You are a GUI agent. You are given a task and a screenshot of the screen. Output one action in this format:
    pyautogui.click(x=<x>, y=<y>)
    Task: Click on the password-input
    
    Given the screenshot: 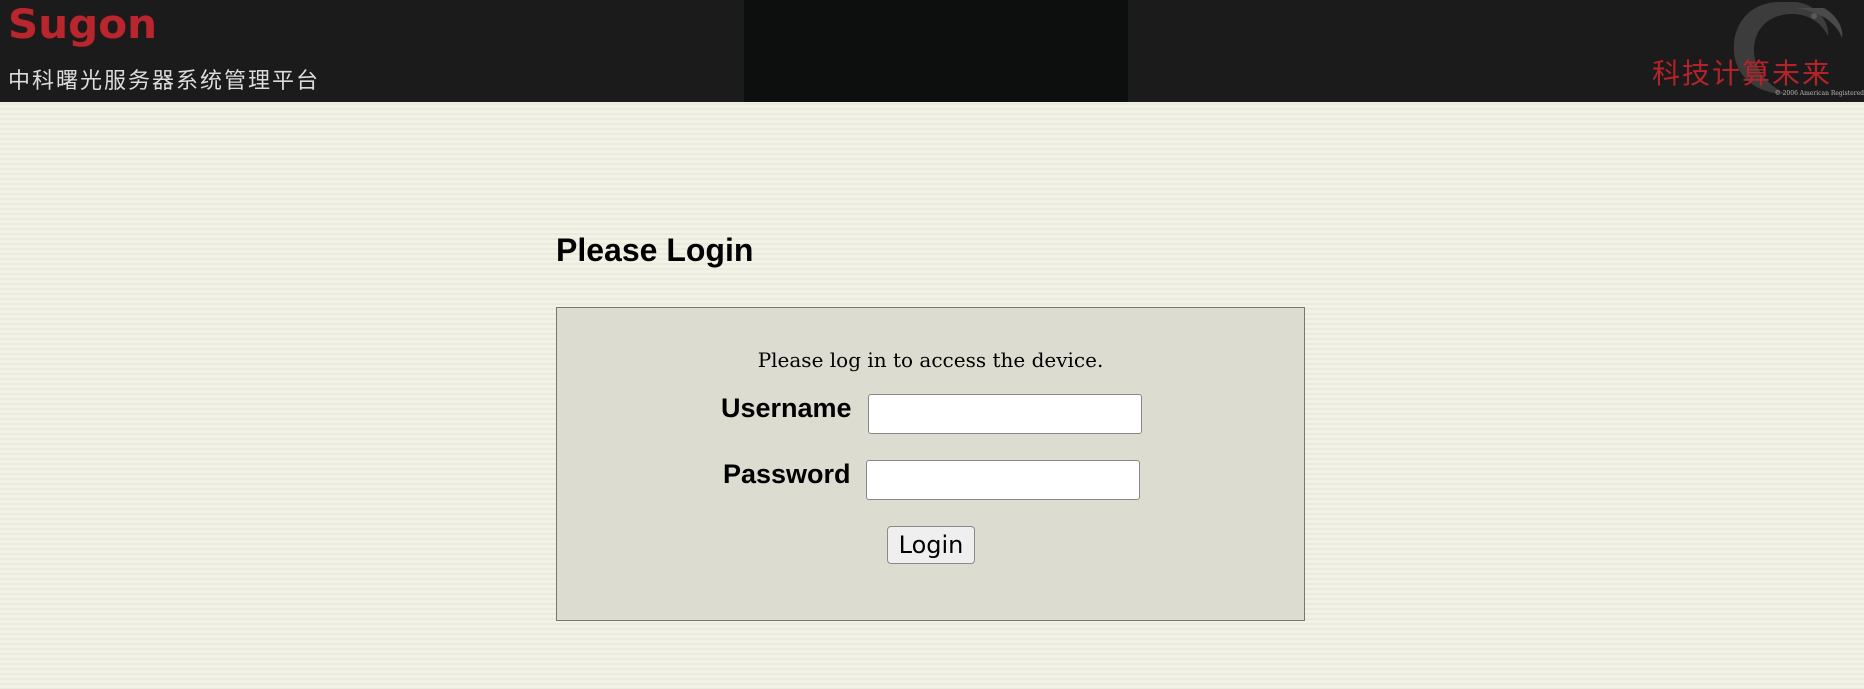 What is the action you would take?
    pyautogui.click(x=1003, y=480)
    